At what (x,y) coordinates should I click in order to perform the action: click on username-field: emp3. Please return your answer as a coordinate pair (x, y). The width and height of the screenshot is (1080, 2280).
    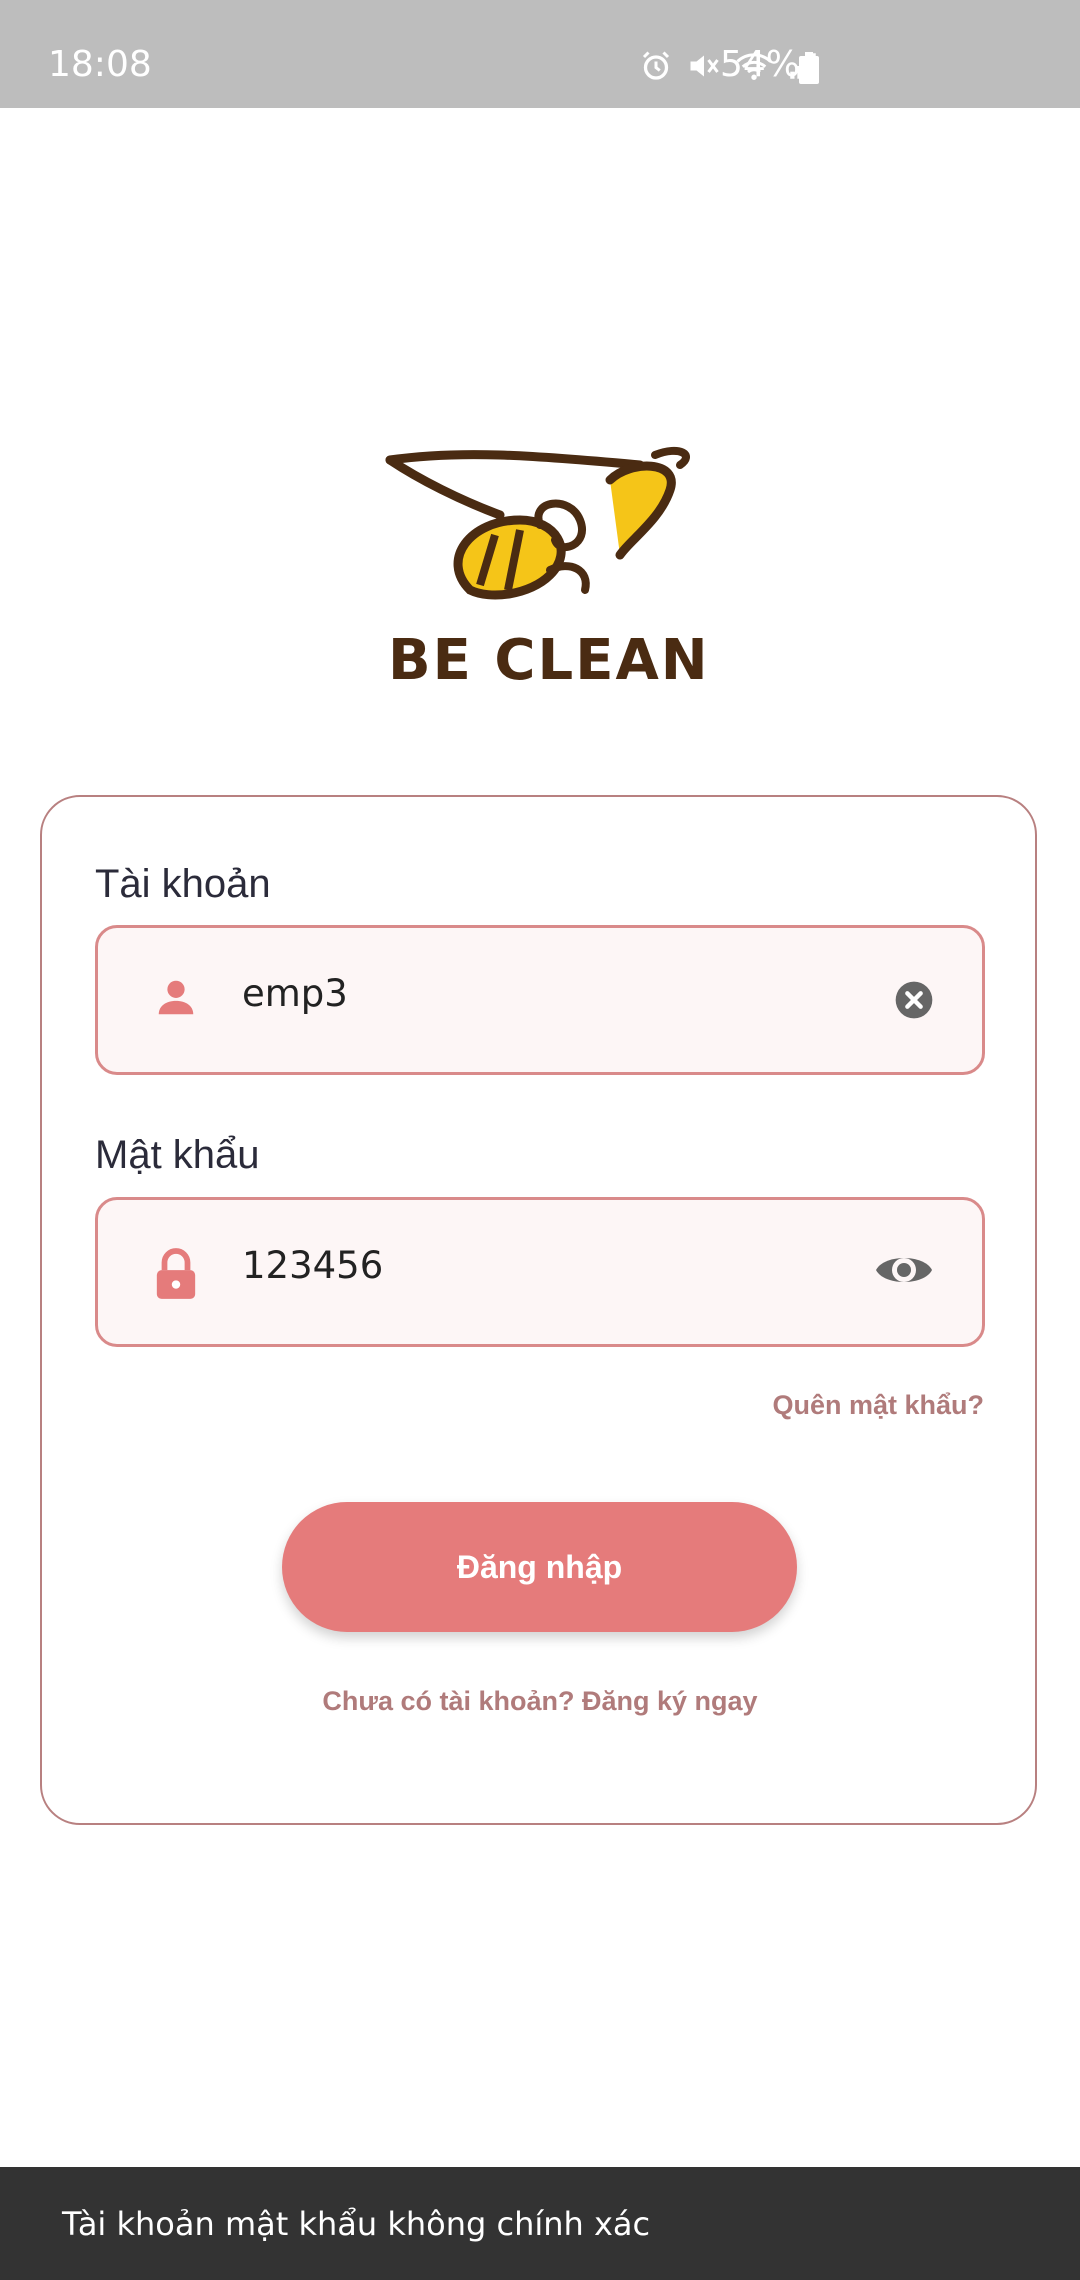
    Looking at the image, I should click on (540, 1000).